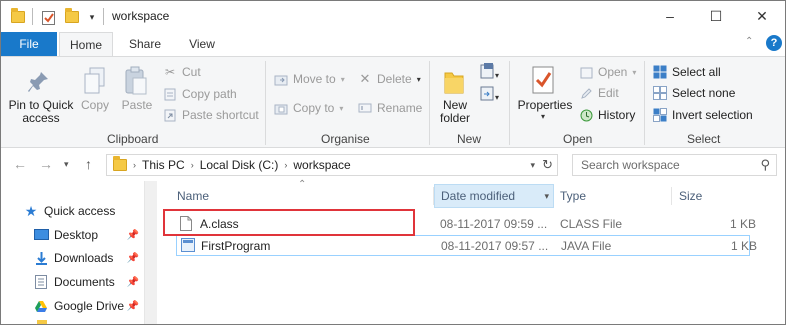 This screenshot has width=786, height=325. What do you see at coordinates (660, 115) in the screenshot?
I see `invert-selection-icon` at bounding box center [660, 115].